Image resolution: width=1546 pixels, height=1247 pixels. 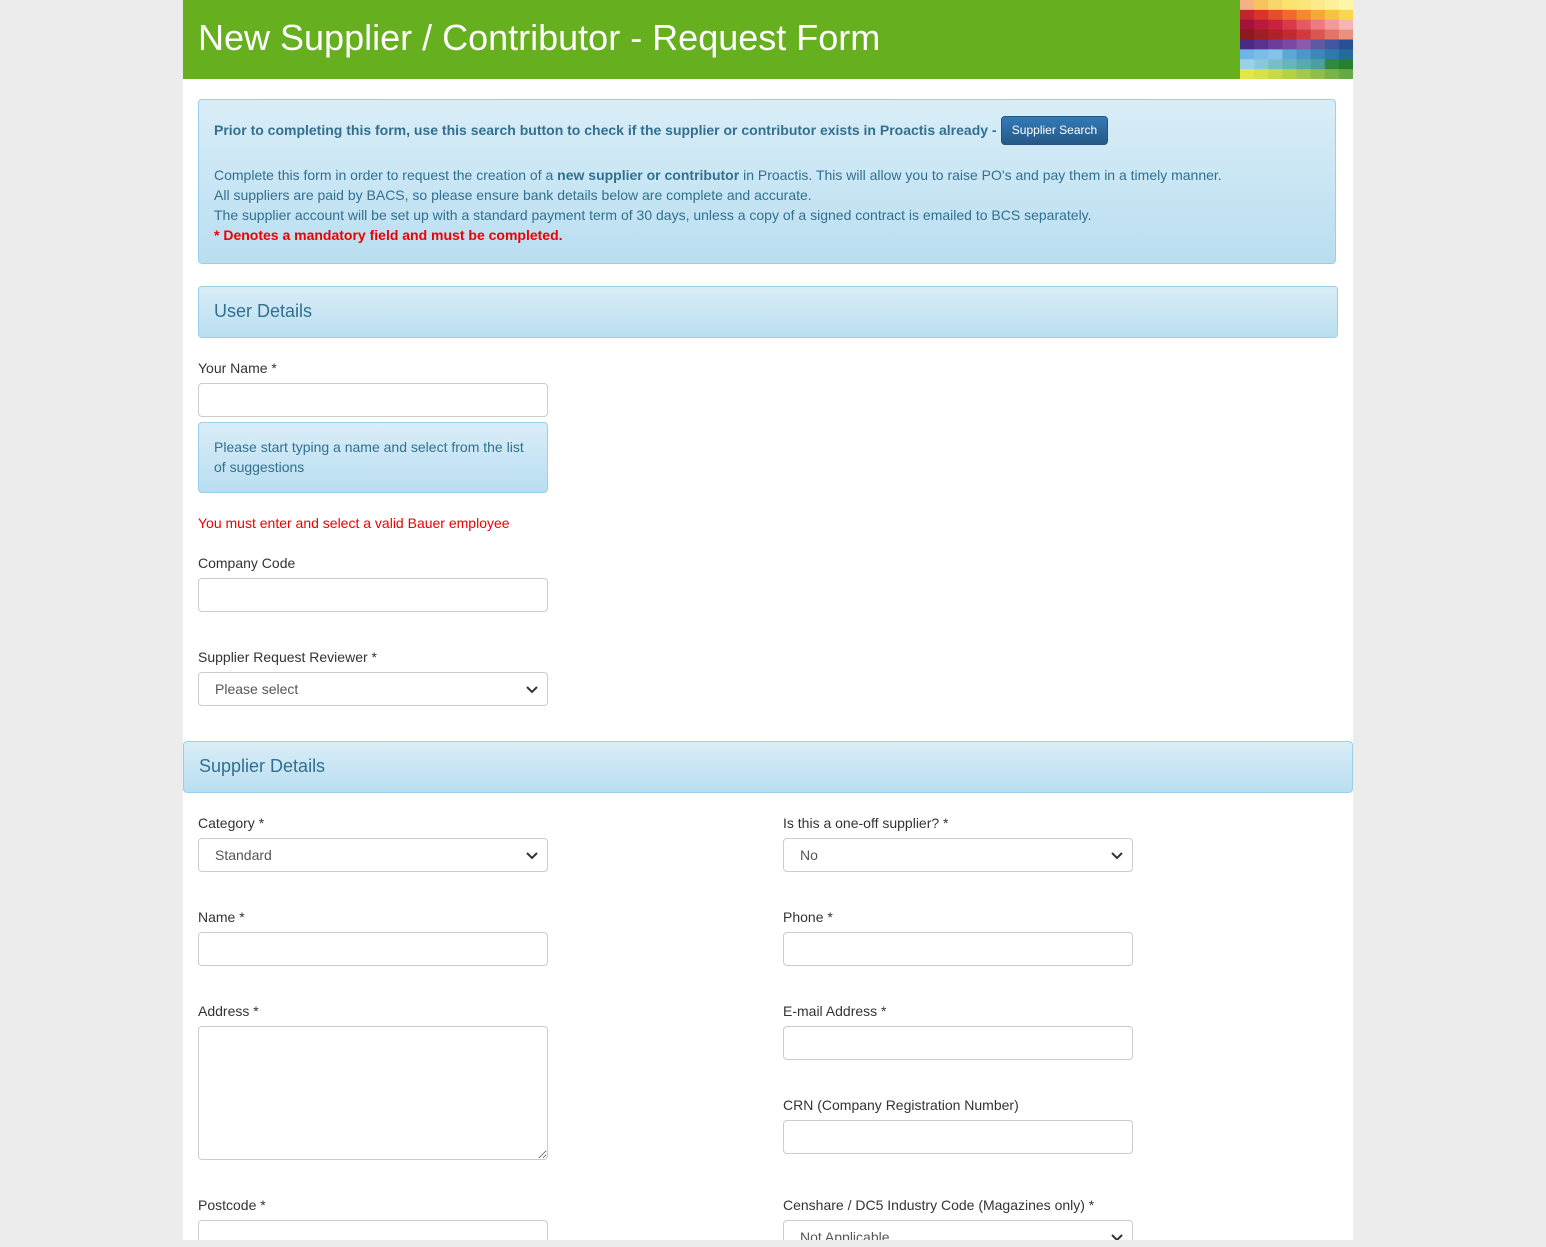 I want to click on postcode-input, so click(x=373, y=1230).